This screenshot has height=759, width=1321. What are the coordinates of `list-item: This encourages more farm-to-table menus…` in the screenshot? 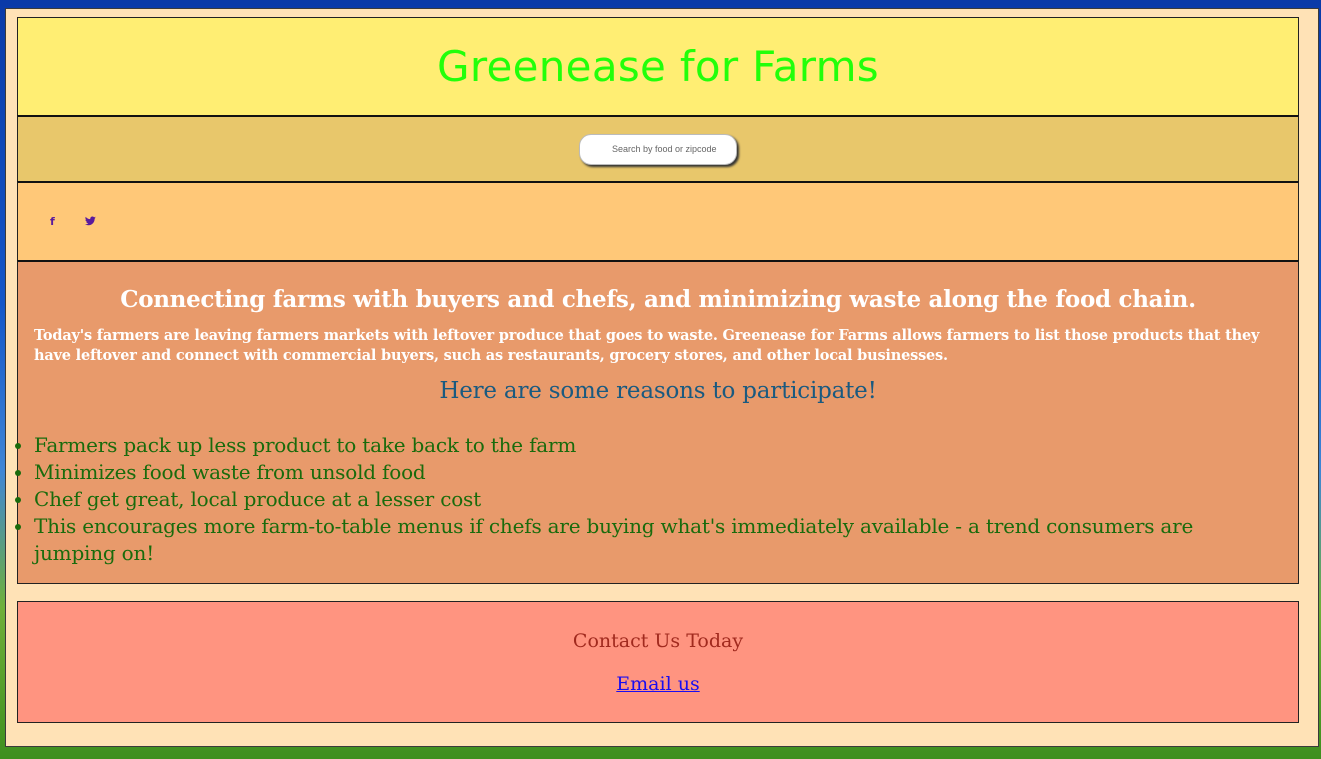 It's located at (636, 540).